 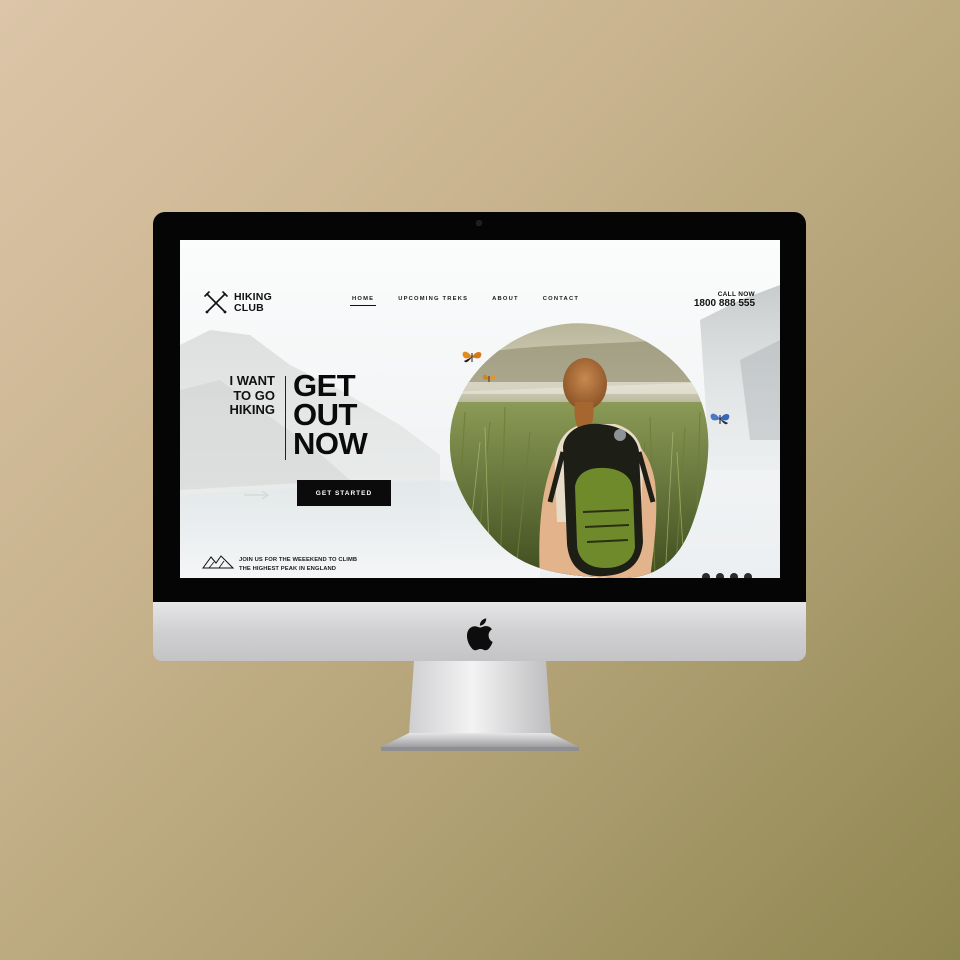 What do you see at coordinates (505, 301) in the screenshot?
I see `nav-item-about: ABOUT` at bounding box center [505, 301].